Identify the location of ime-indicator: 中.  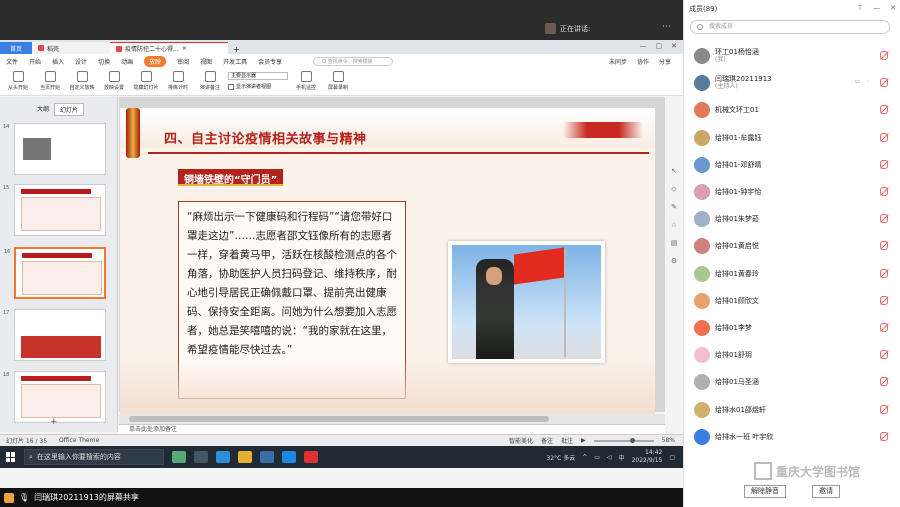
(622, 457).